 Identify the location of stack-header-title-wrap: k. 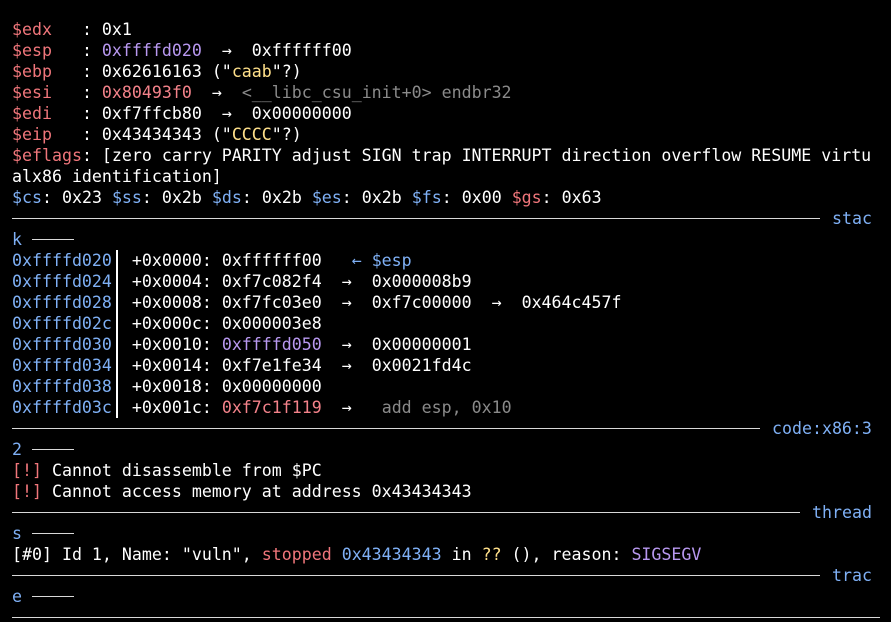
(17, 239).